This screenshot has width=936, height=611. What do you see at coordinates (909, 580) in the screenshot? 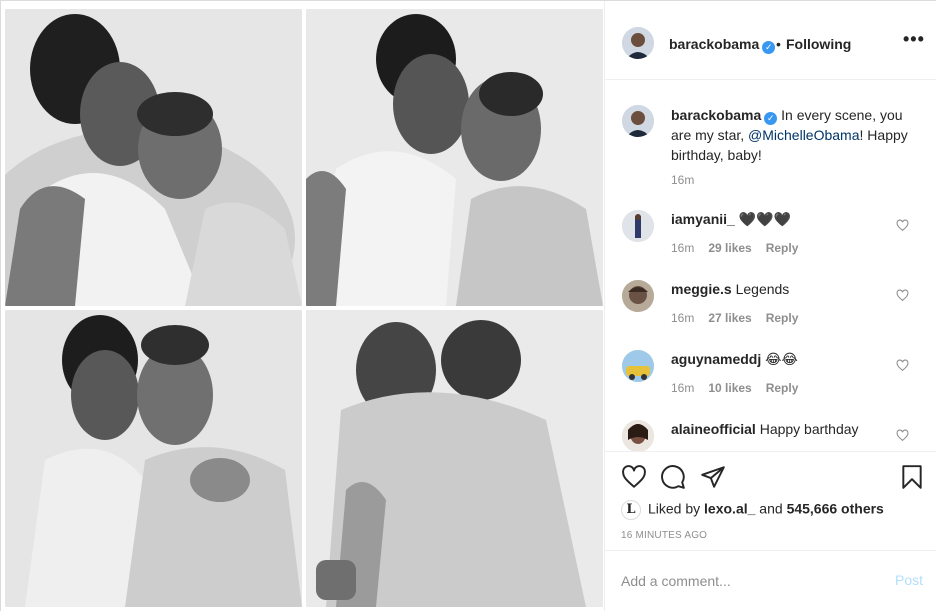
I see `post-comment-button: Post` at bounding box center [909, 580].